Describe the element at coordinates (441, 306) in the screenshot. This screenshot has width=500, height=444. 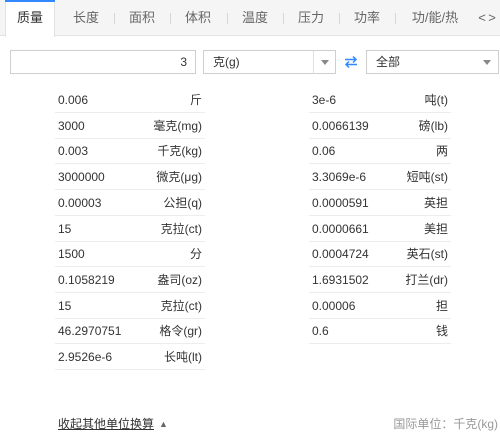
I see `result-unit: 担` at that location.